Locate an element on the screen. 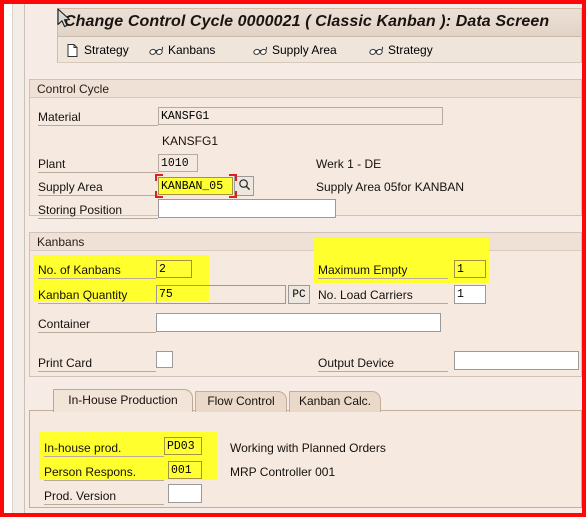  supply-area-description: Supply Area 05for KANBAN is located at coordinates (390, 187).